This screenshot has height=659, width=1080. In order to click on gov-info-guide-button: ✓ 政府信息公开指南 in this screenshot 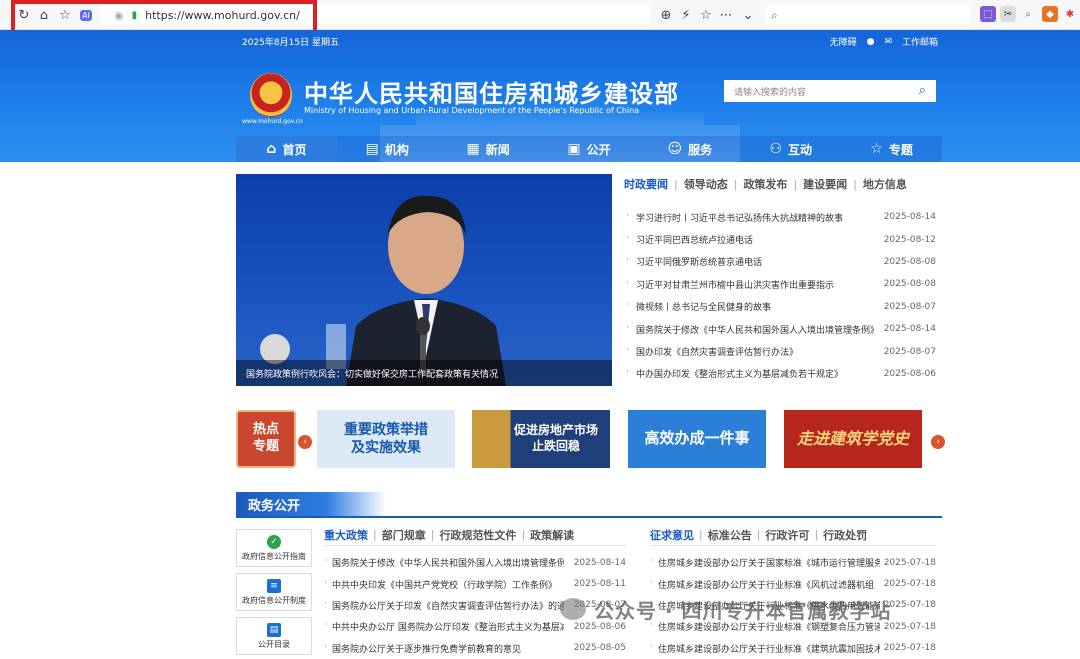, I will do `click(274, 548)`.